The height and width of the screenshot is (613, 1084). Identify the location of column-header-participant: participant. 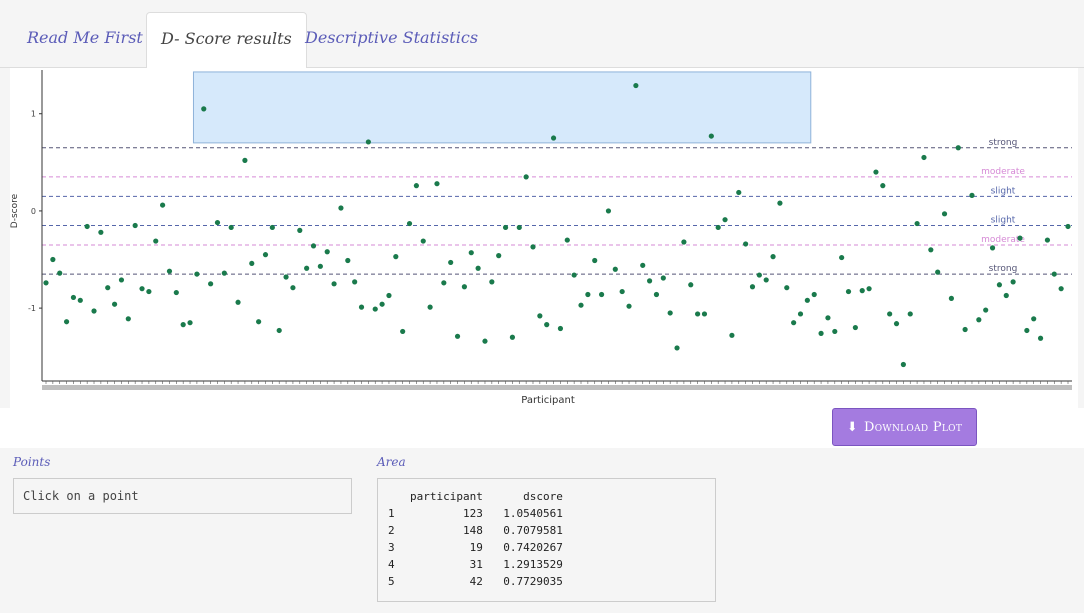
(446, 496).